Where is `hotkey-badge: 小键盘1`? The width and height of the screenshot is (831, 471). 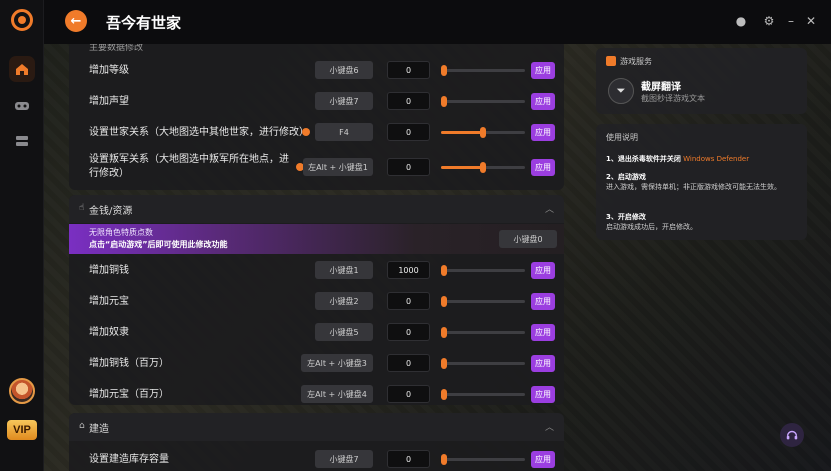
hotkey-badge: 小键盘1 is located at coordinates (344, 270).